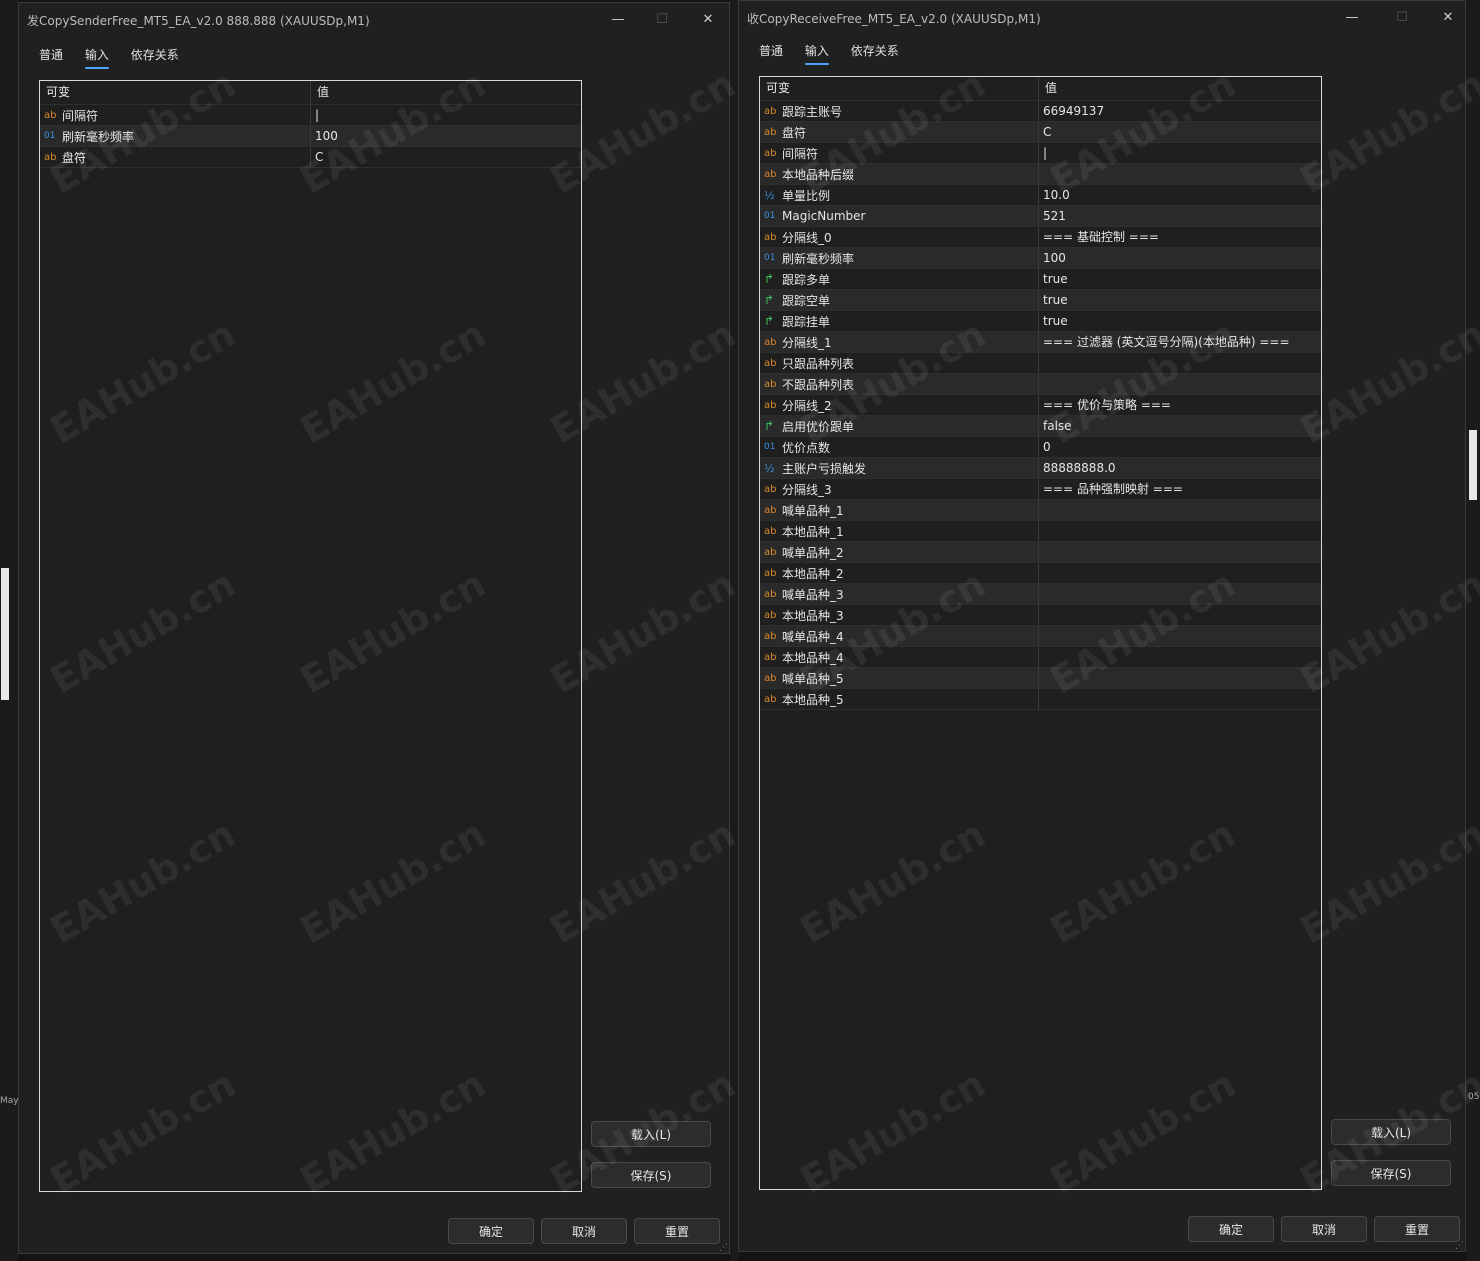 The height and width of the screenshot is (1261, 1480). What do you see at coordinates (899, 426) in the screenshot?
I see `input-name-cell: ↱ 启用优价跟单` at bounding box center [899, 426].